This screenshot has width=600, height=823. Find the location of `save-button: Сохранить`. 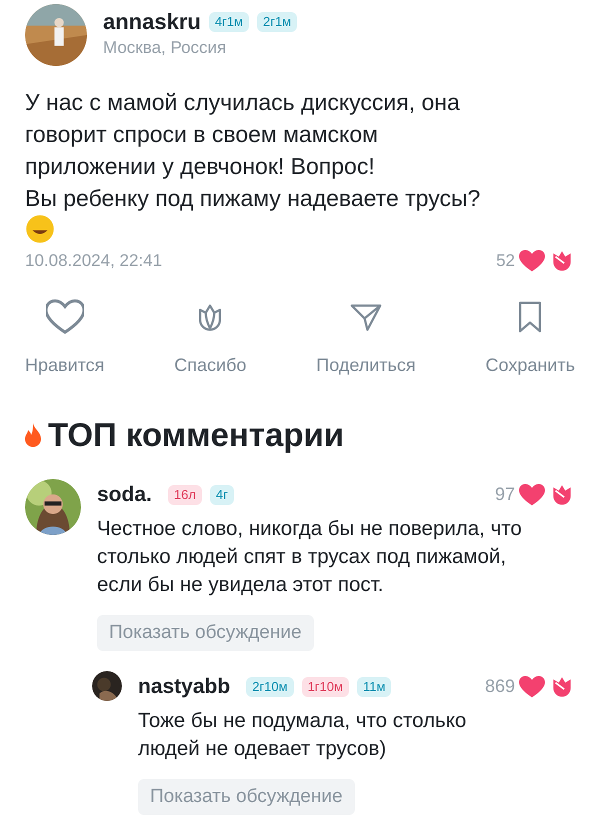

save-button: Сохранить is located at coordinates (530, 338).